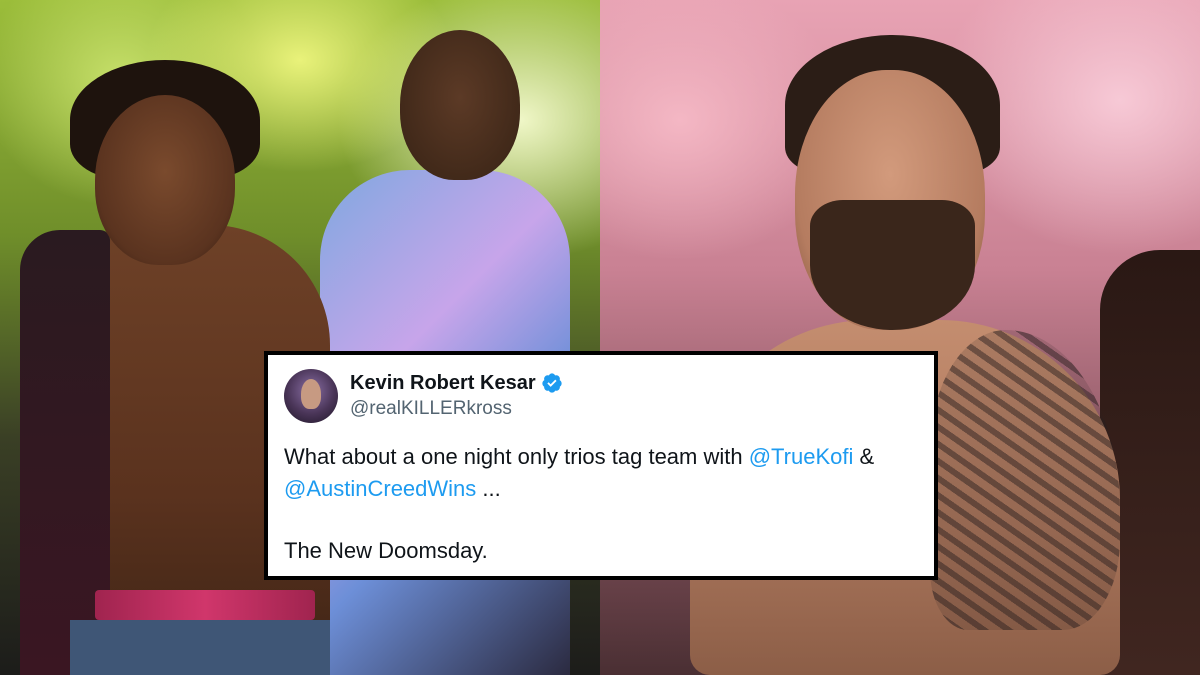  I want to click on tweet-line-3: The New Doomsday., so click(386, 550).